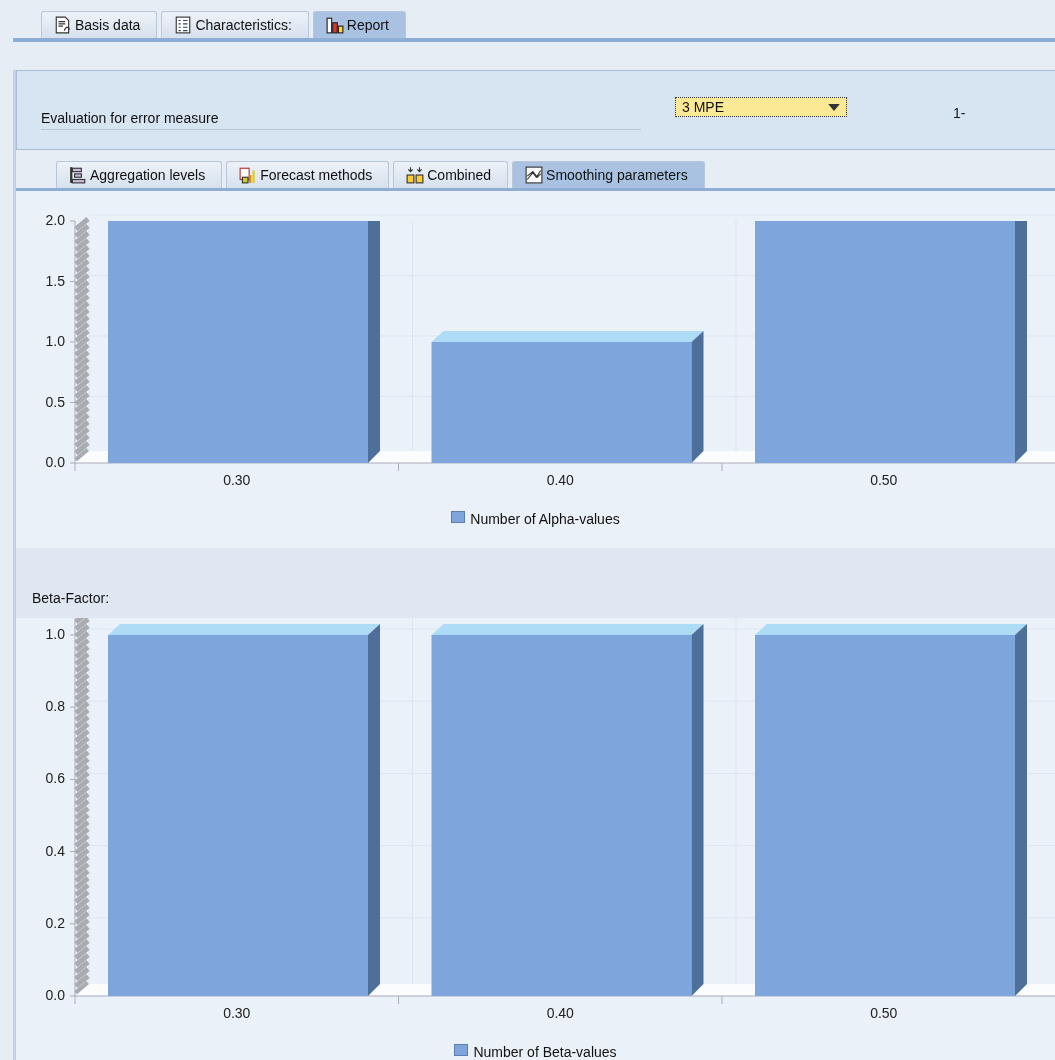 The width and height of the screenshot is (1055, 1060). What do you see at coordinates (55, 850) in the screenshot?
I see `tick-label: 0.4` at bounding box center [55, 850].